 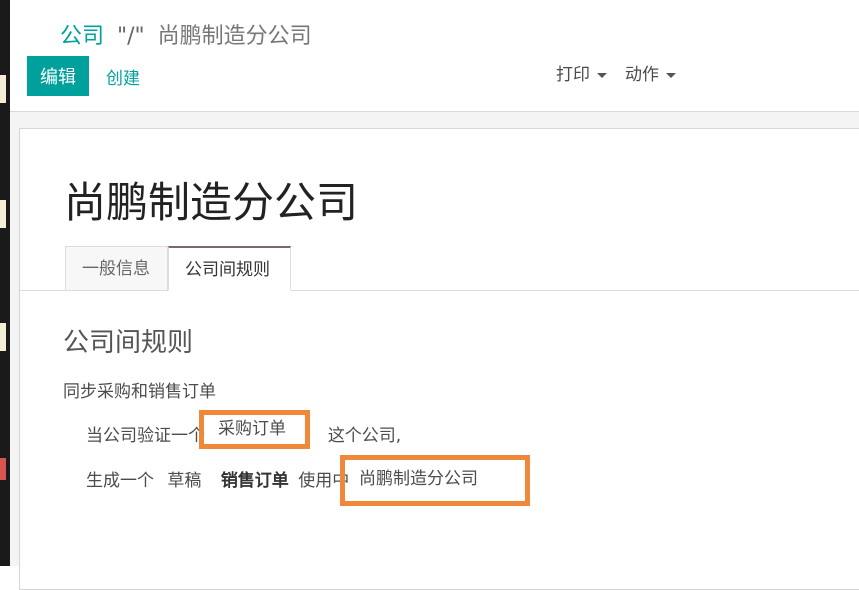 What do you see at coordinates (435, 480) in the screenshot?
I see `company-field: 尚鹏制造分公司` at bounding box center [435, 480].